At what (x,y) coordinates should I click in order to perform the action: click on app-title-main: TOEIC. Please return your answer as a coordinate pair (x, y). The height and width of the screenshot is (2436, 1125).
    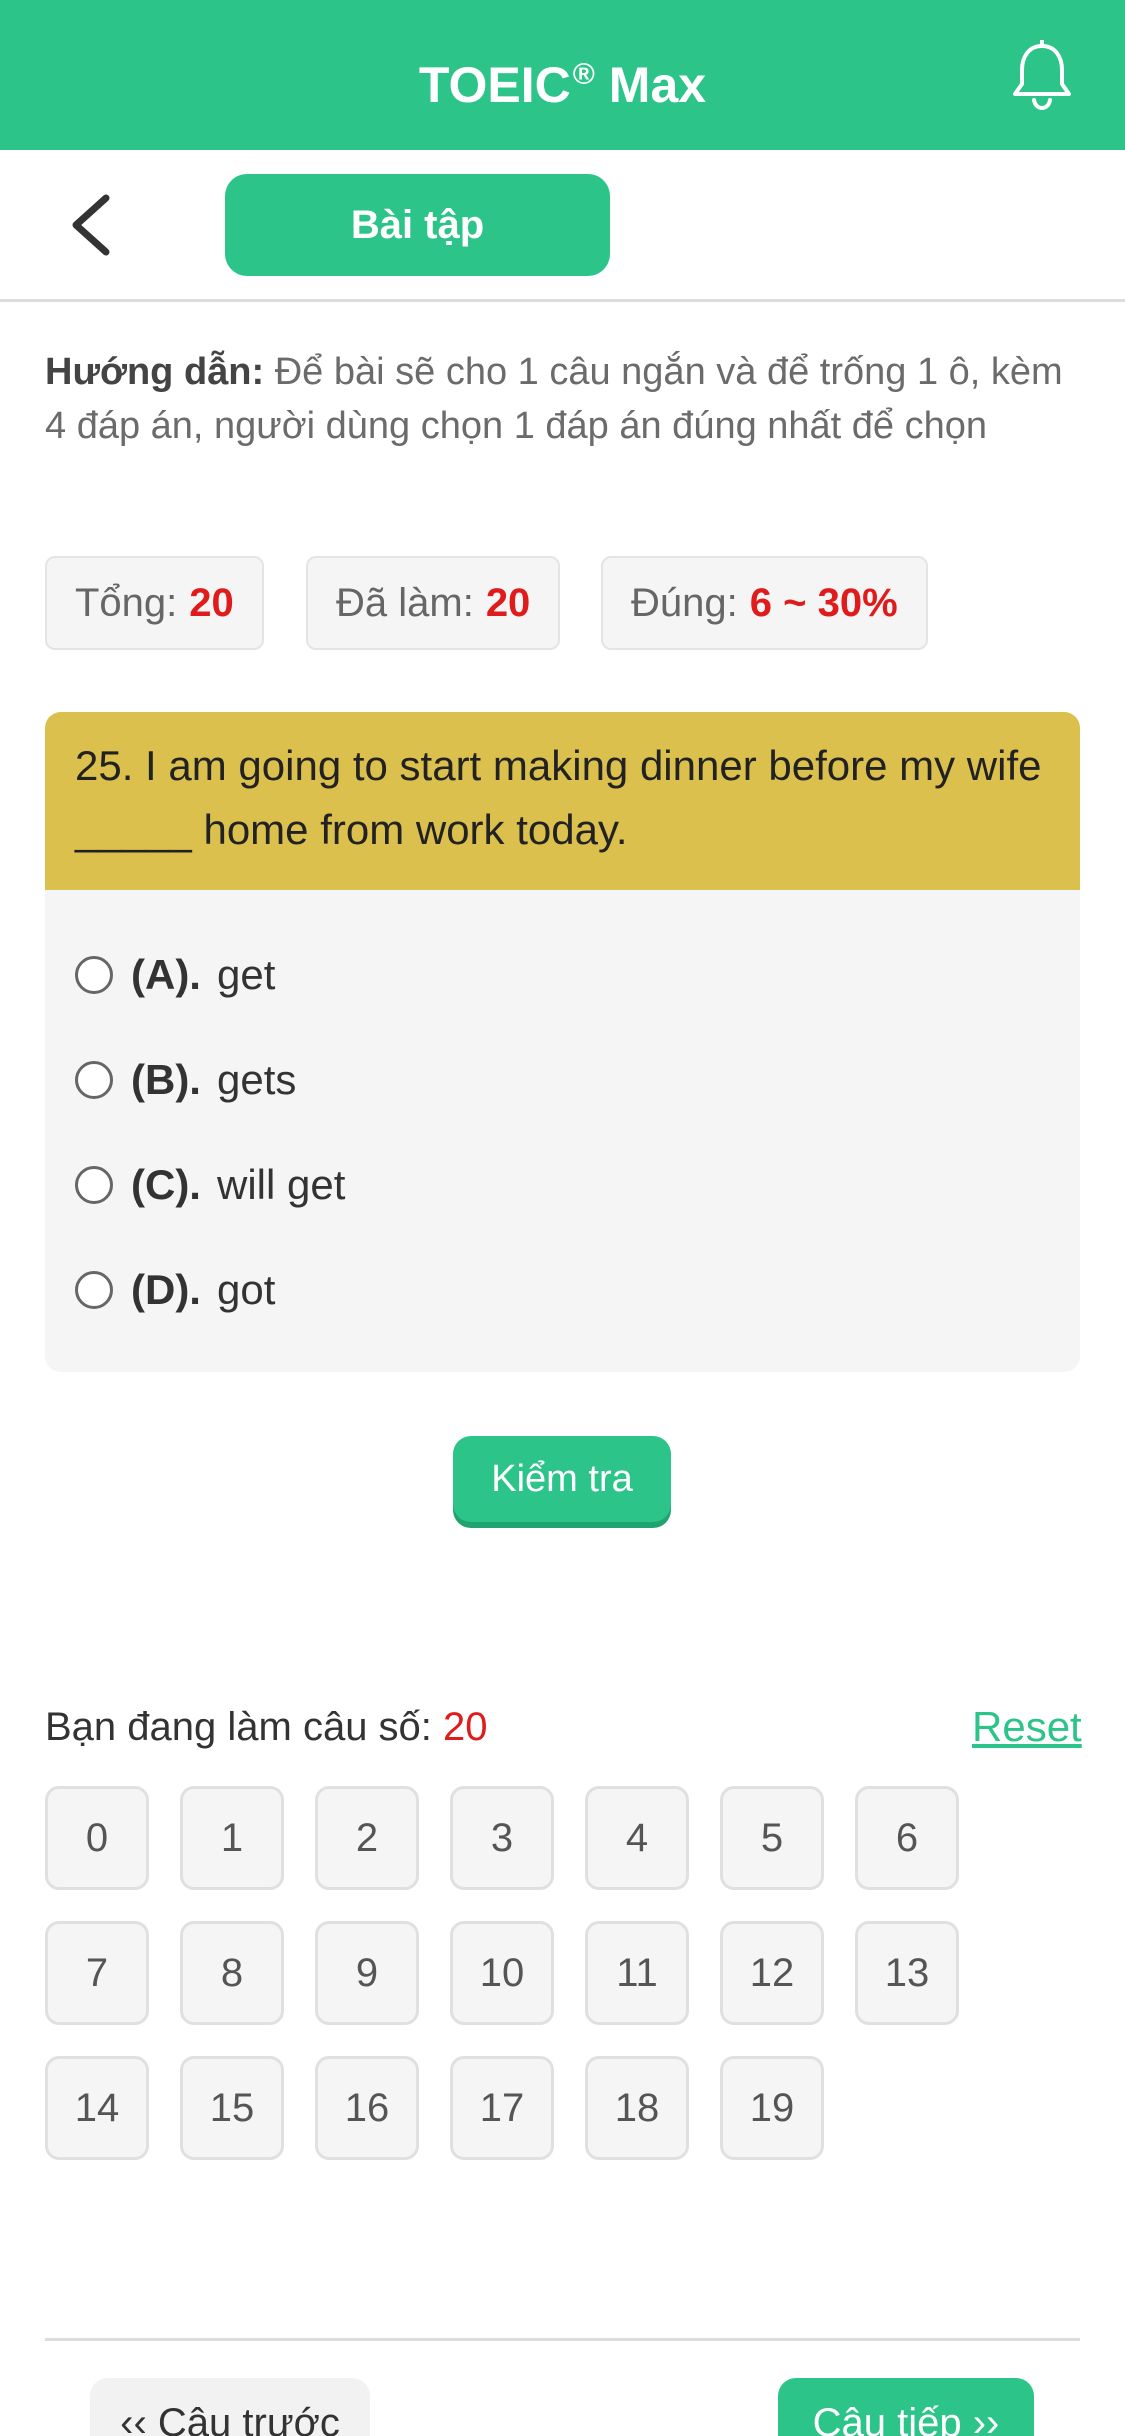
    Looking at the image, I should click on (494, 85).